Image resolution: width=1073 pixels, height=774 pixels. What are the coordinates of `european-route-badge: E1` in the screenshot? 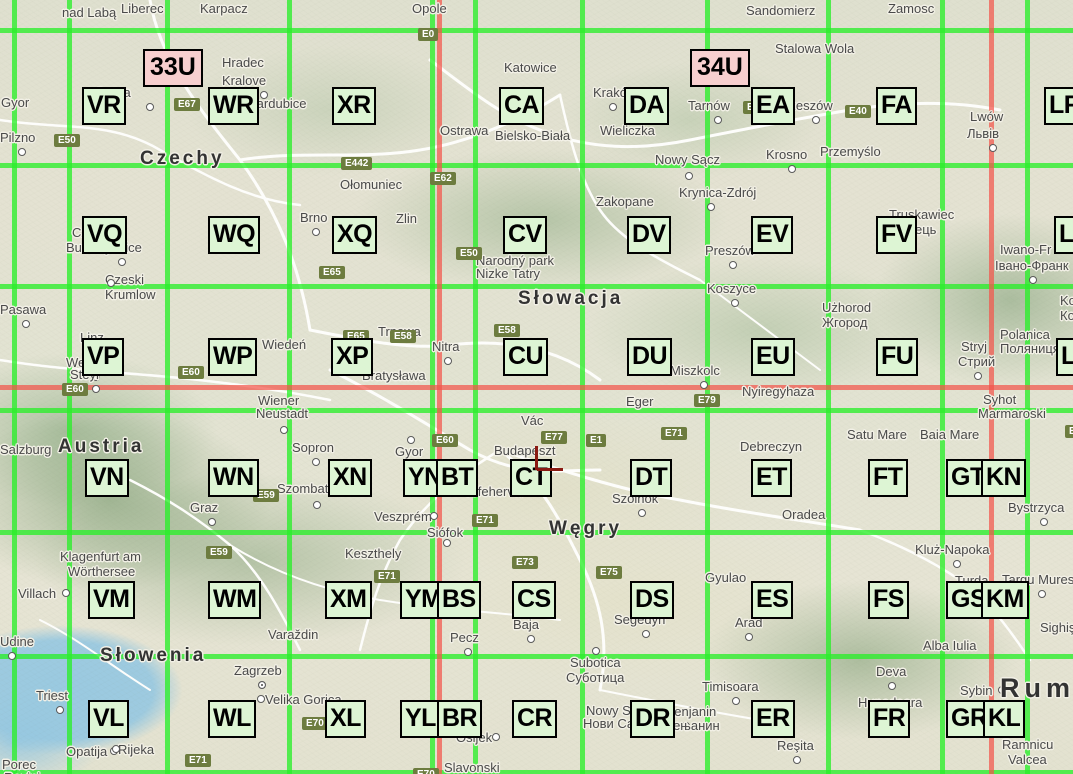 It's located at (596, 440).